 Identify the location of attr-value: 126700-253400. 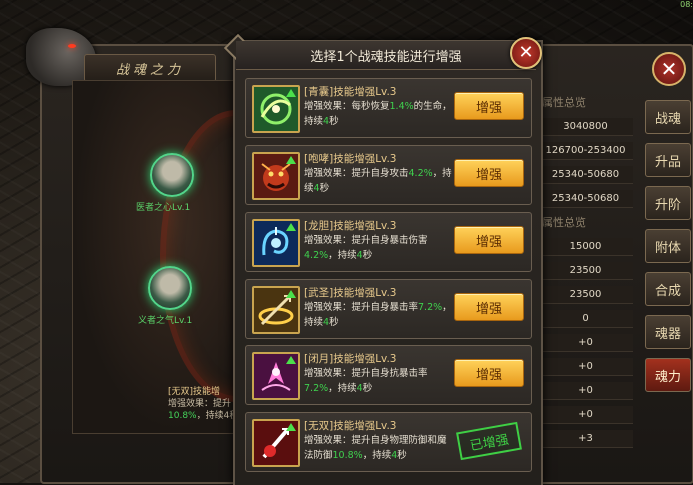
(585, 151).